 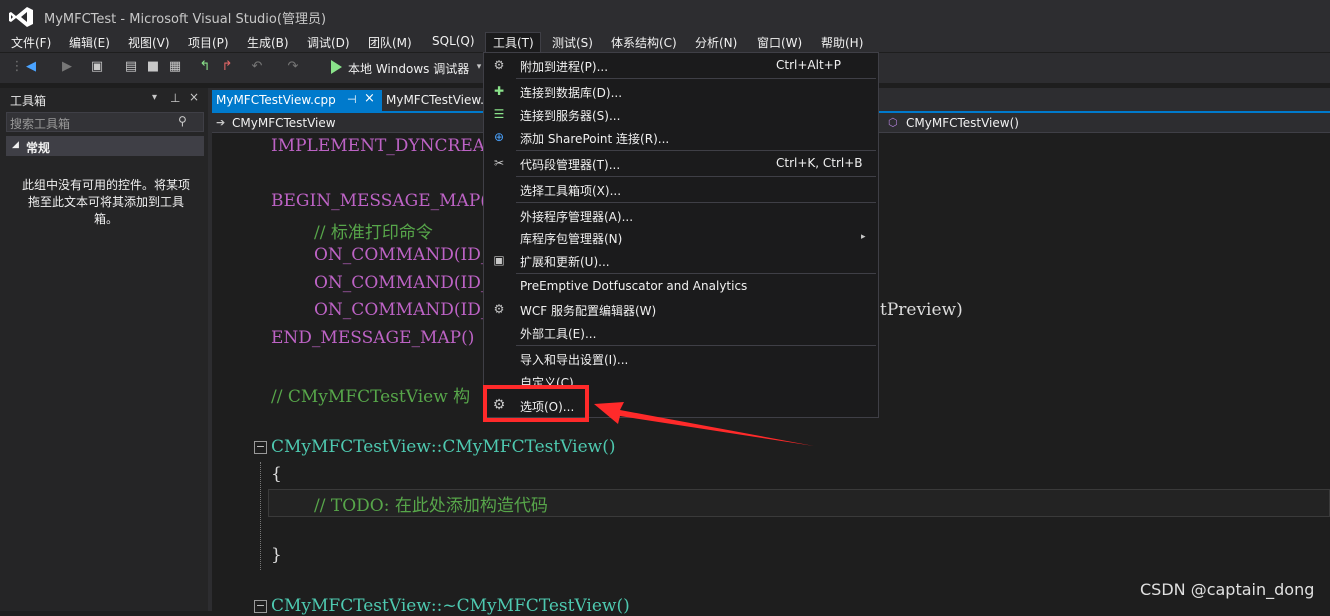 I want to click on attach-process-icon: ⚙, so click(x=499, y=65).